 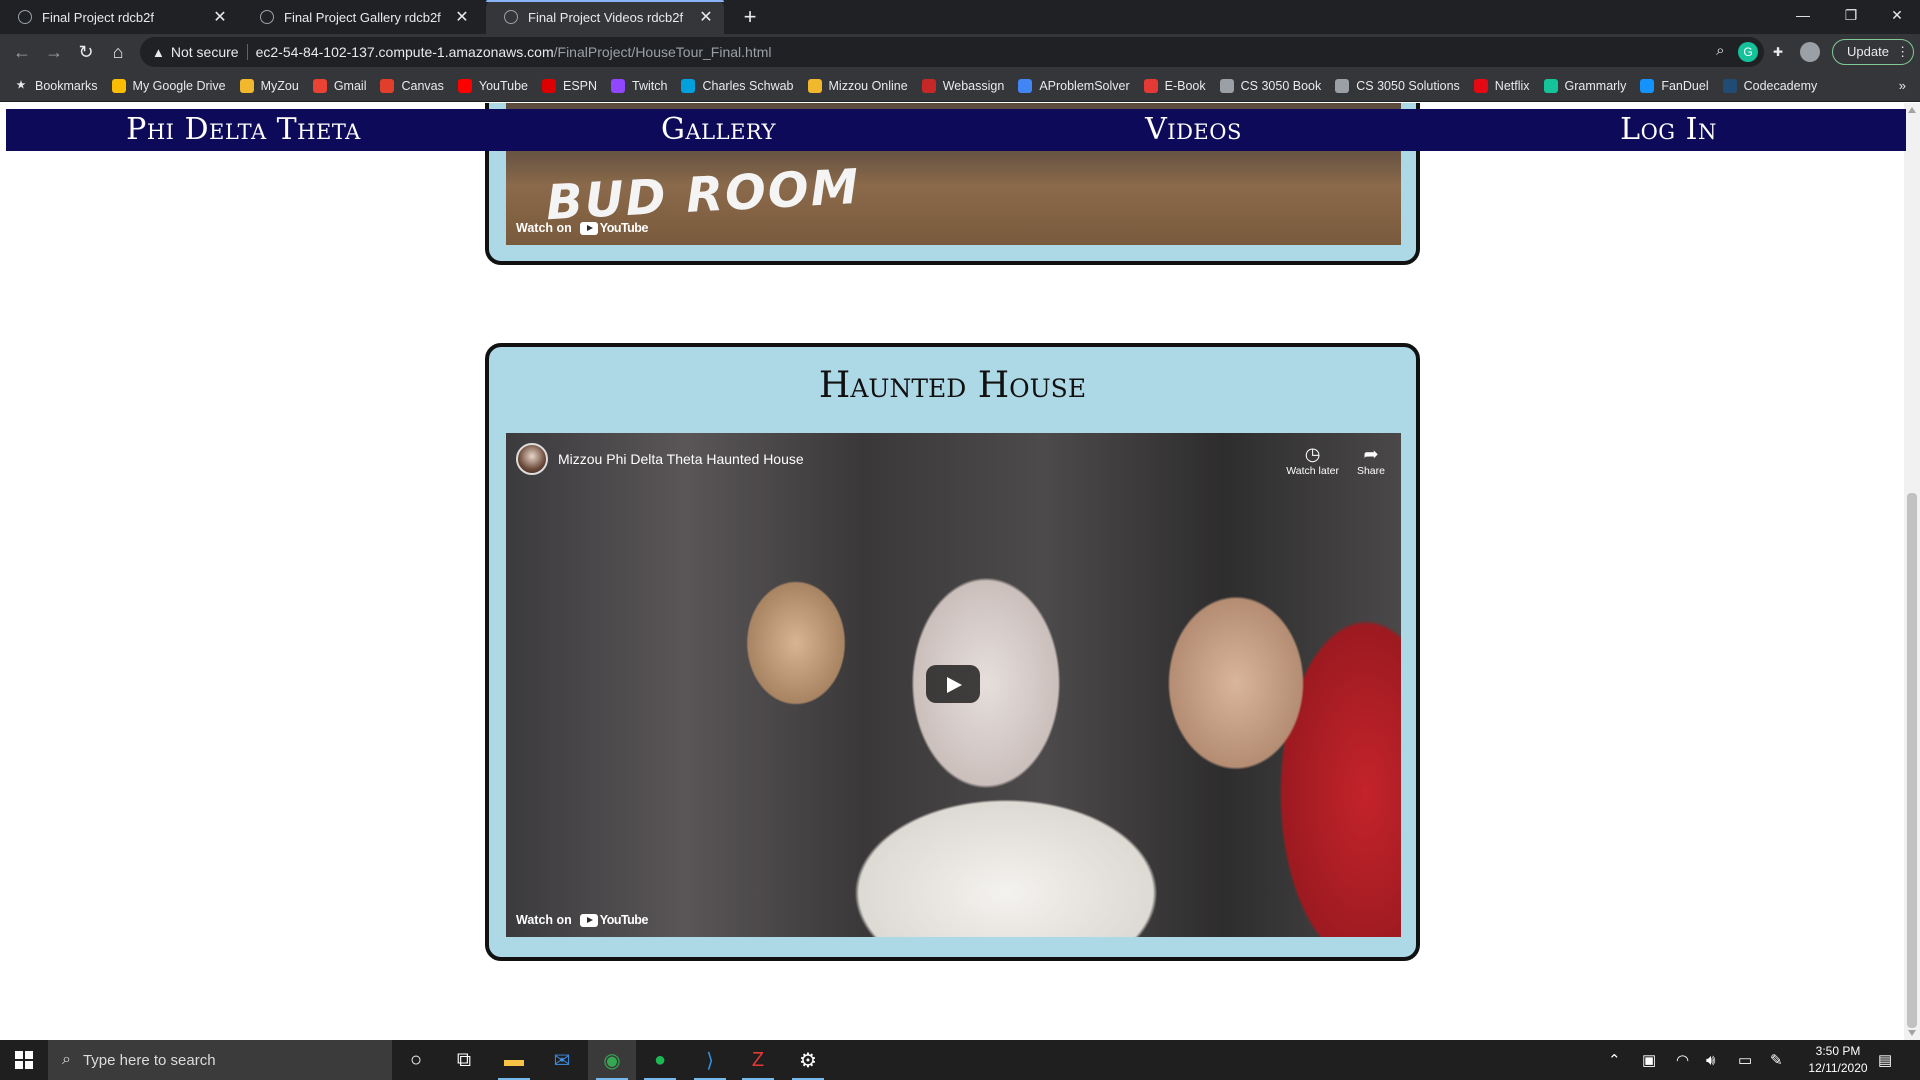 What do you see at coordinates (857, 85) in the screenshot?
I see `bookmark-item: Mizzou Online` at bounding box center [857, 85].